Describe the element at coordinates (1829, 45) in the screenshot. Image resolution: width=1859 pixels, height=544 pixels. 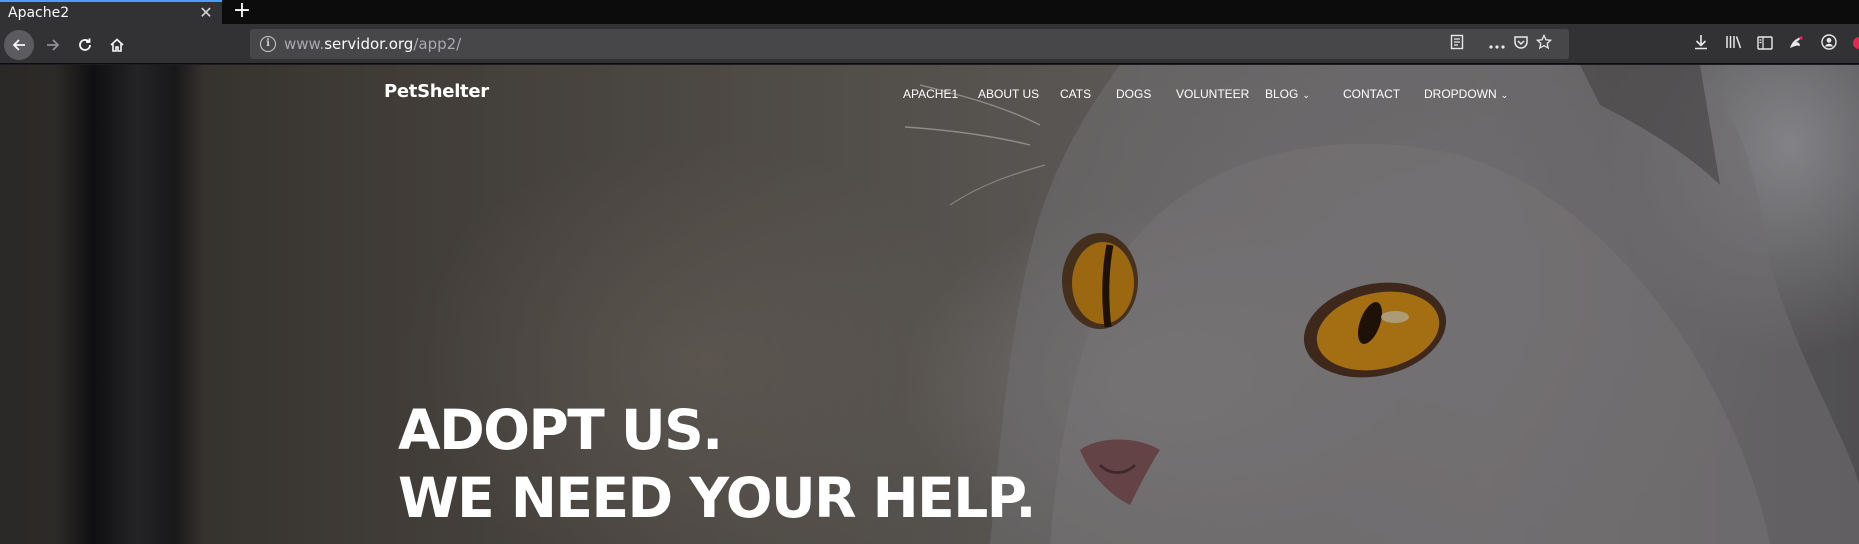
I see `account-icon` at that location.